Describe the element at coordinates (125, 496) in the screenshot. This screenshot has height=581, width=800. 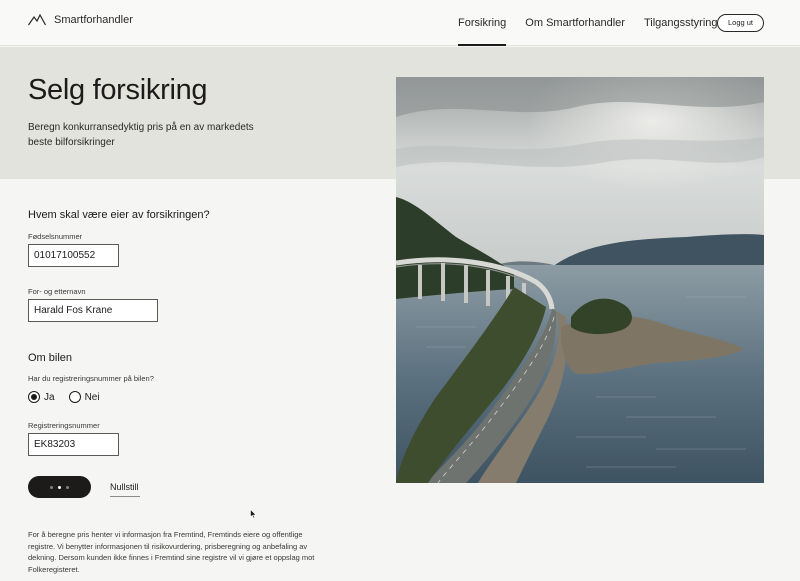
I see `reset-underline` at that location.